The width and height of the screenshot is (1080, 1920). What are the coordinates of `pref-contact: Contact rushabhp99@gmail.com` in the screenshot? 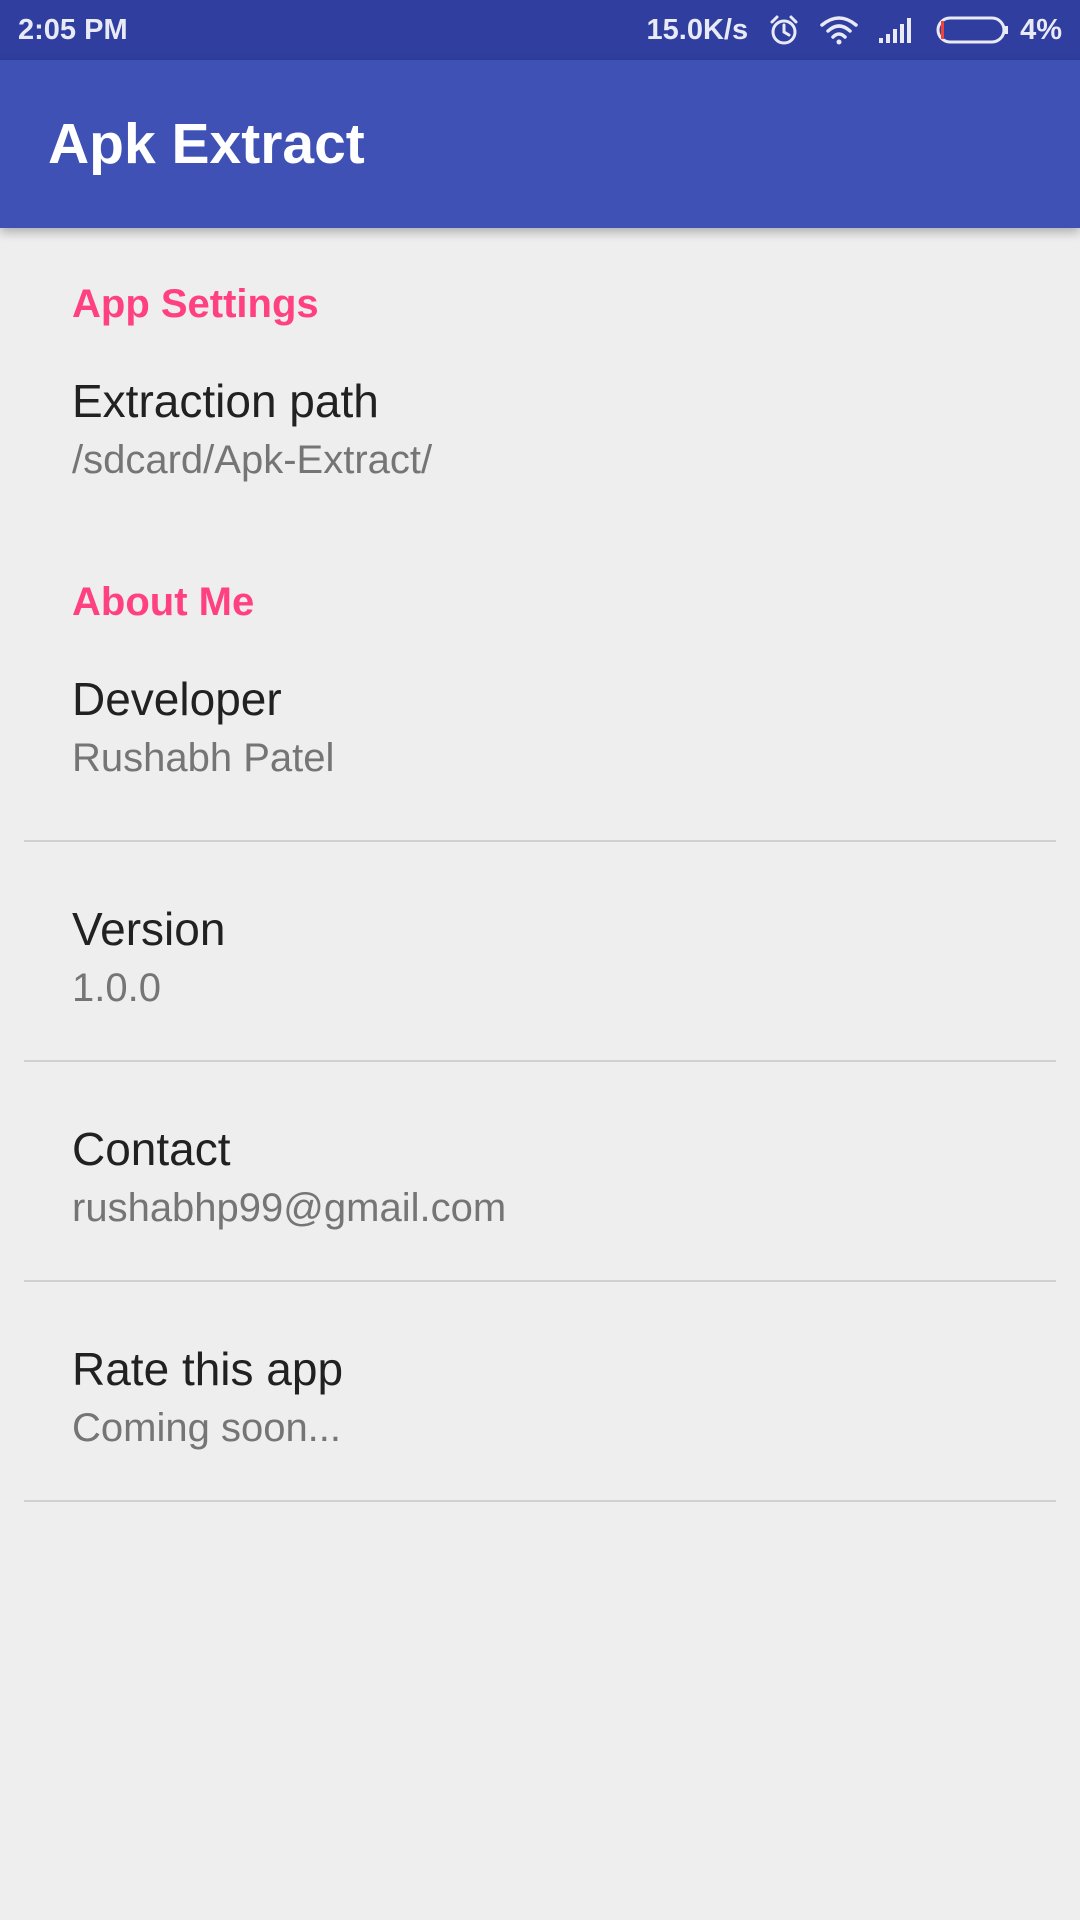 It's located at (540, 1171).